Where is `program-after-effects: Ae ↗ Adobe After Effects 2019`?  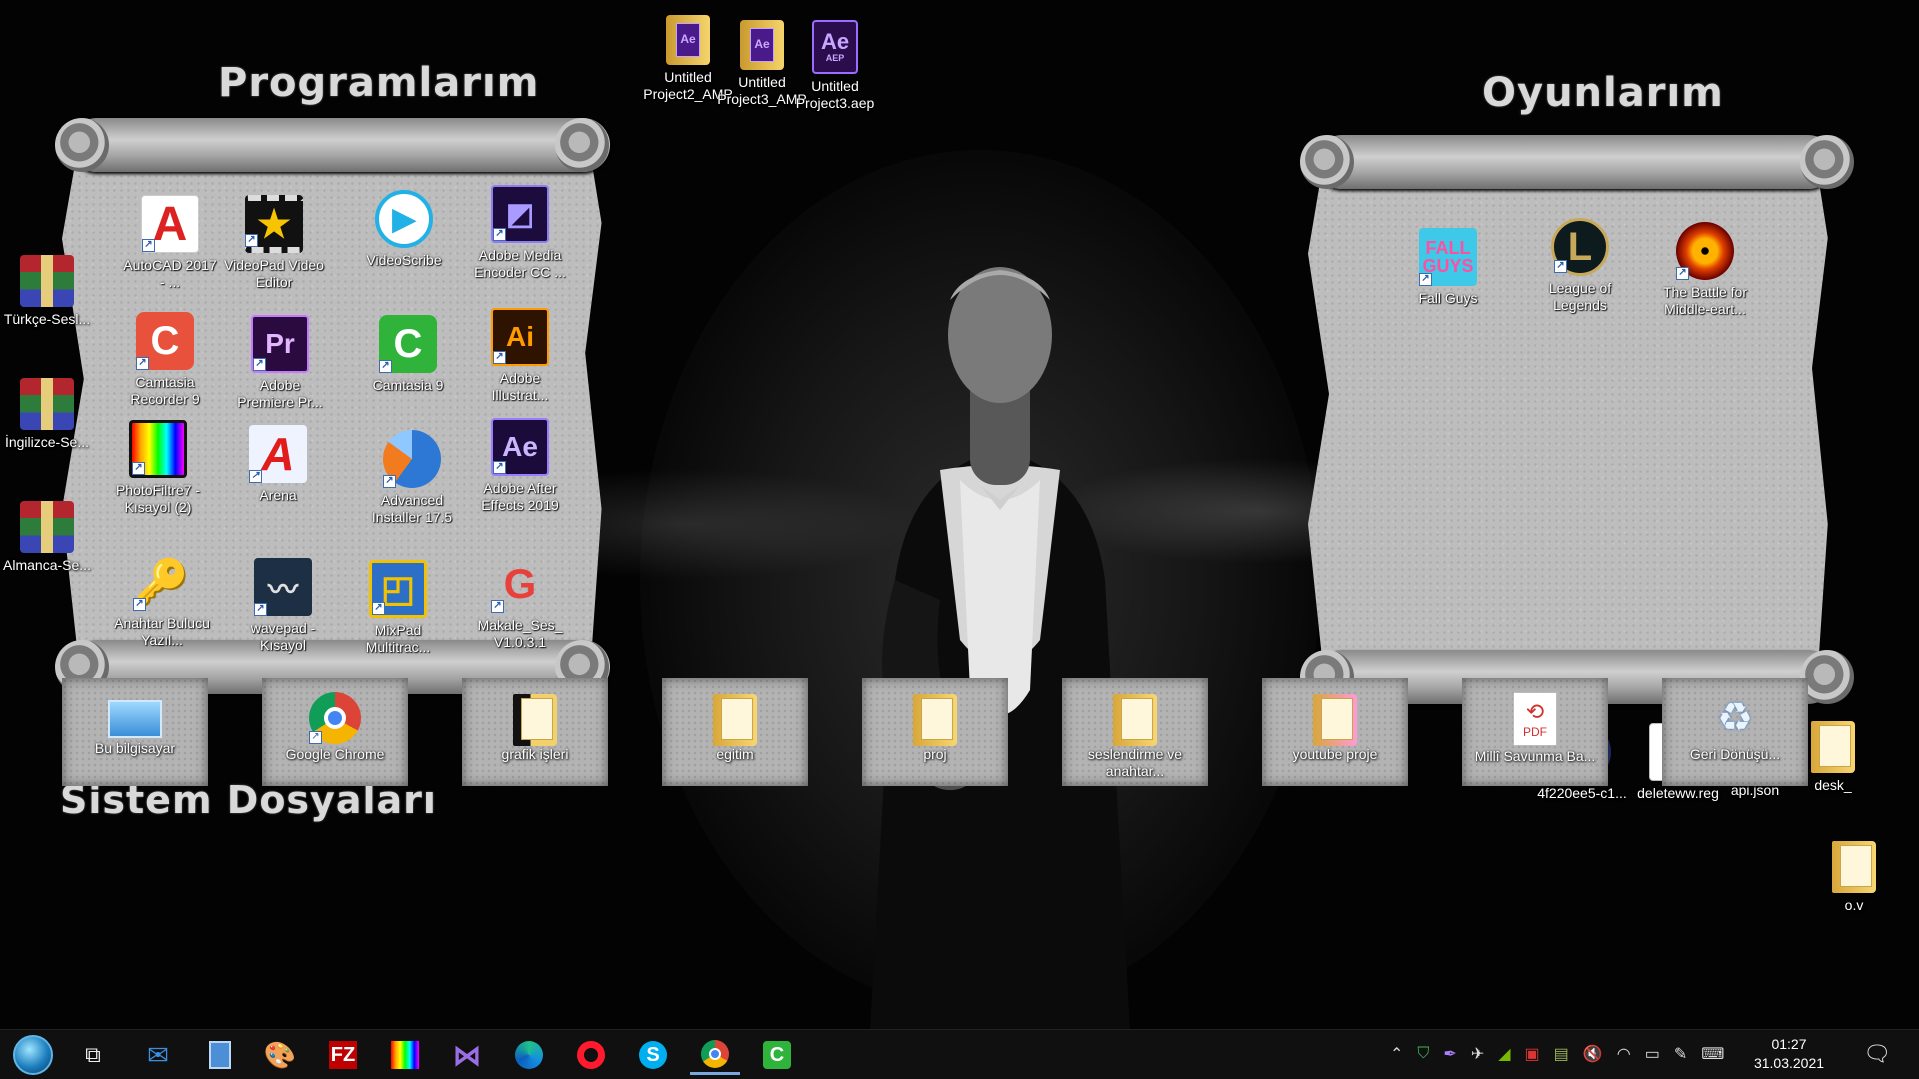 program-after-effects: Ae ↗ Adobe After Effects 2019 is located at coordinates (520, 466).